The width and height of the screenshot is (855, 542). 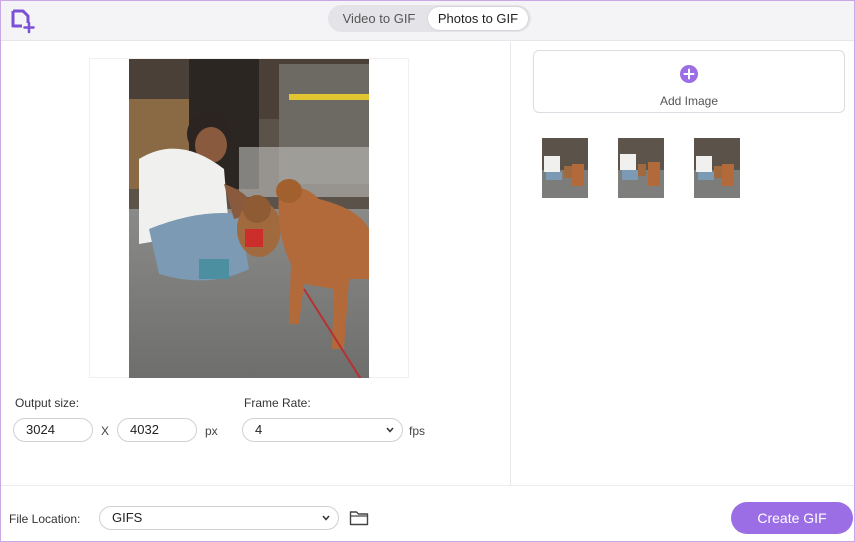 I want to click on size-separator: X, so click(x=105, y=431).